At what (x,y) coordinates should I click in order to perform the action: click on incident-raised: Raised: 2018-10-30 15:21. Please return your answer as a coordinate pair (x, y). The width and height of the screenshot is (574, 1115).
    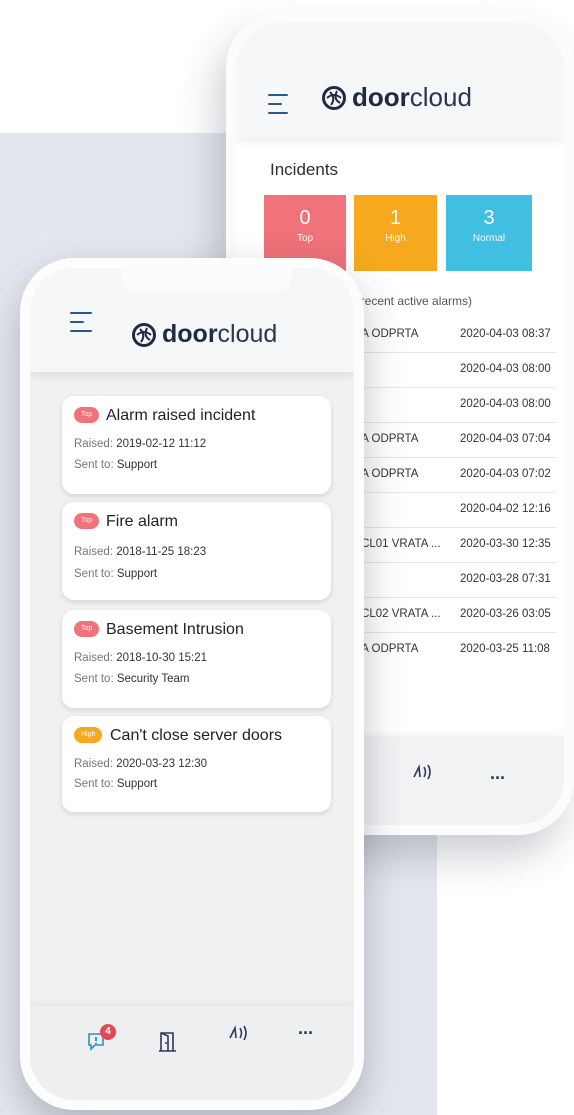
    Looking at the image, I should click on (140, 658).